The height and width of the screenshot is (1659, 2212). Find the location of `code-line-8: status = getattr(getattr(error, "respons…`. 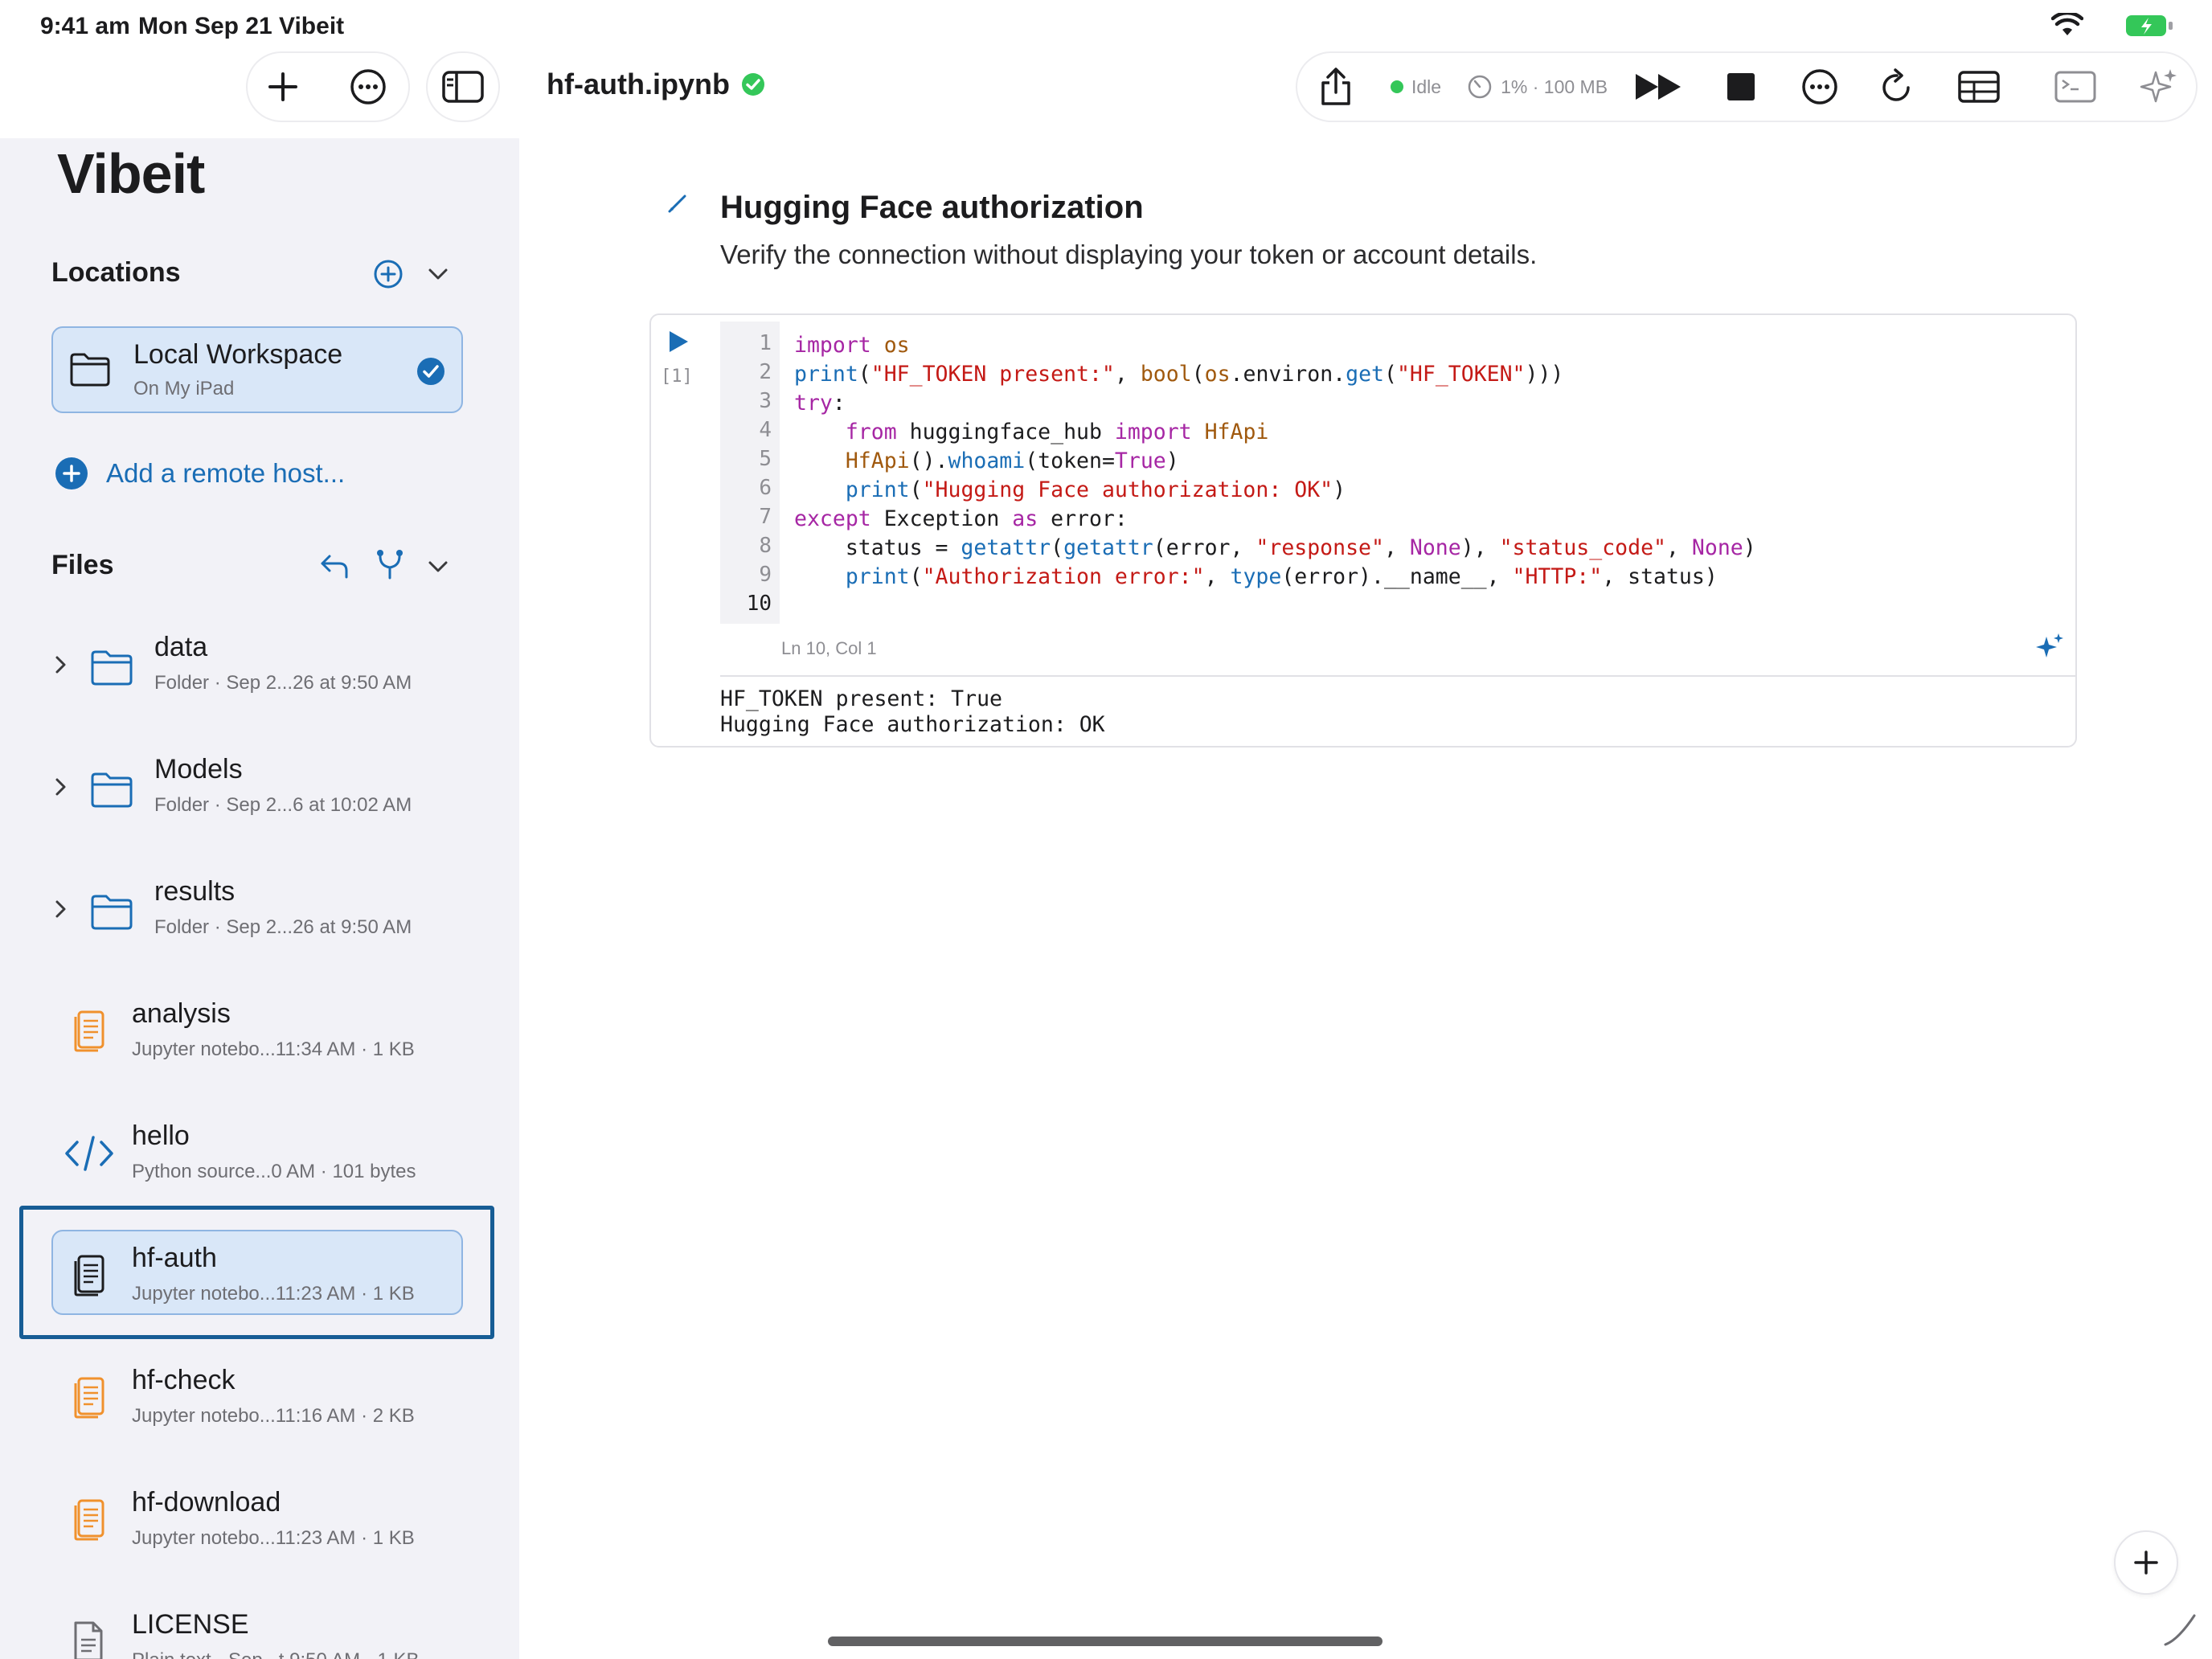

code-line-8: status = getattr(getattr(error, "respons… is located at coordinates (1275, 547).